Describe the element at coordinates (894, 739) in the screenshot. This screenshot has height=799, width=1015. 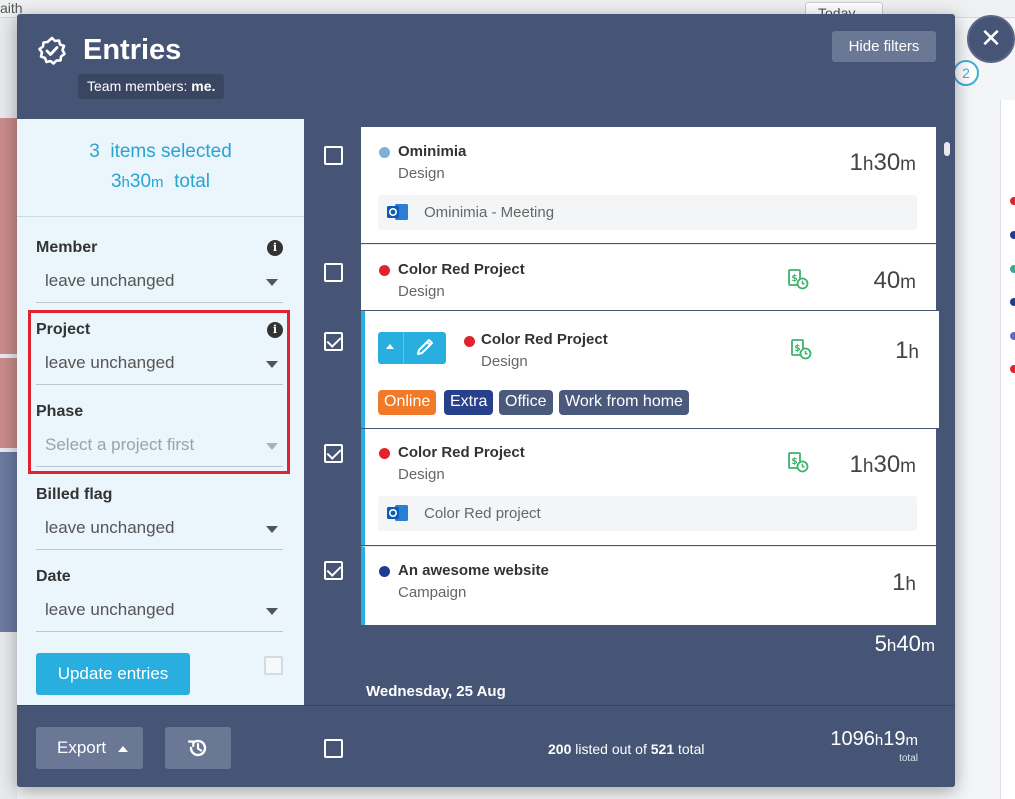
I see `grand-total-minutes: 19` at that location.